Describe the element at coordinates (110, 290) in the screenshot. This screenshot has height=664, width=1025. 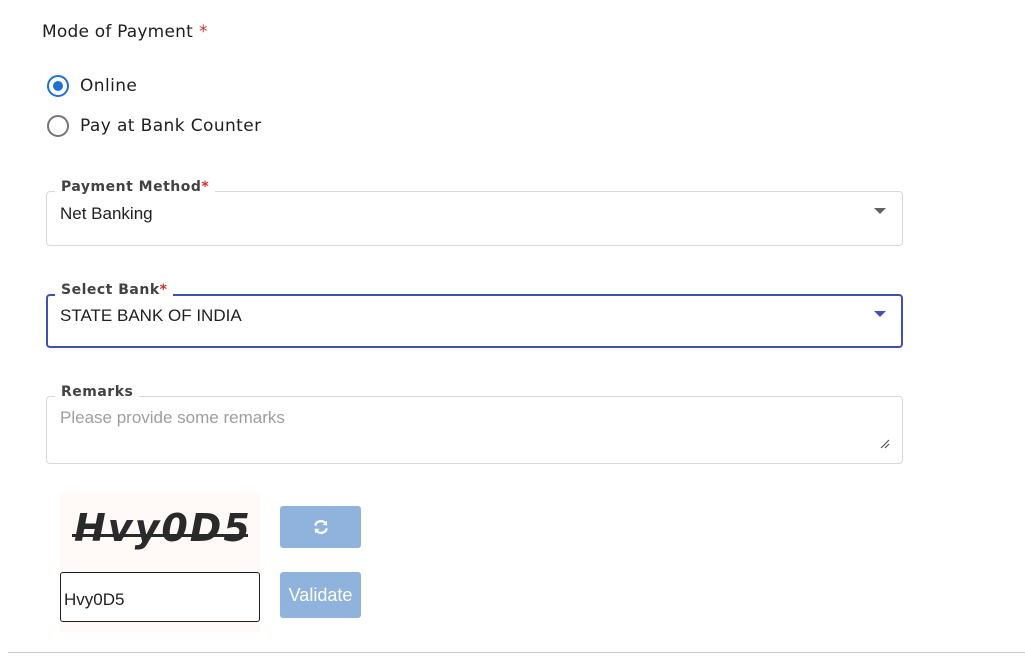
I see `select-bank-label-text: Select Bank` at that location.